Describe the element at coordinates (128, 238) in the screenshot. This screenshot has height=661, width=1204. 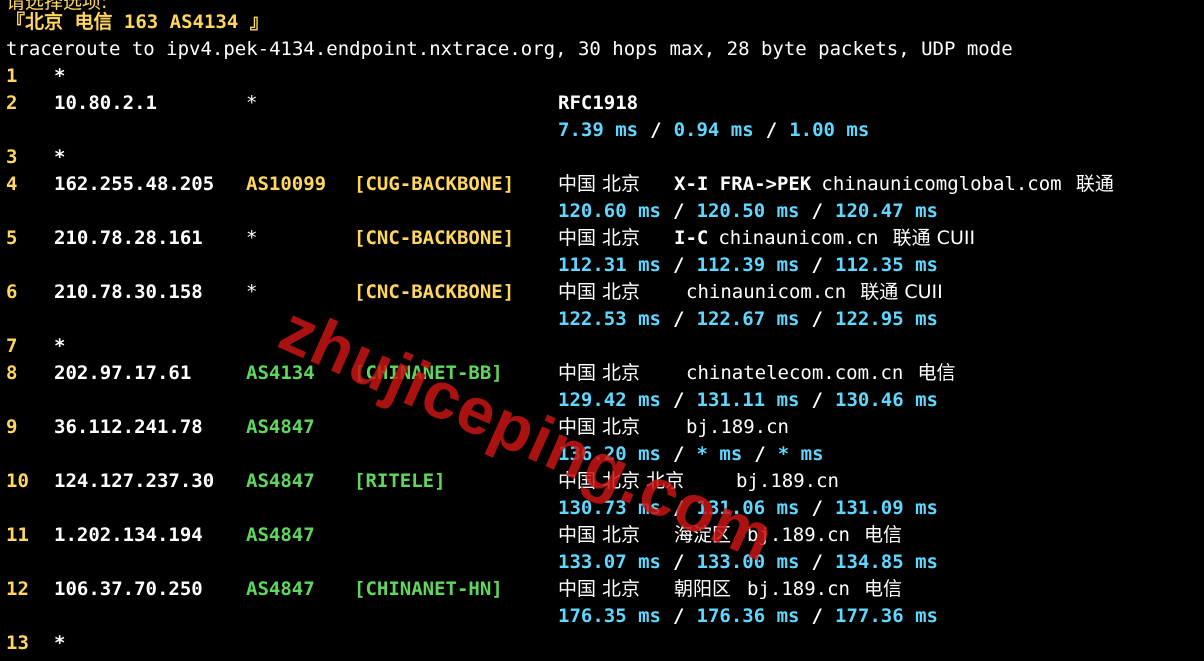
I see `hop-ip: 210.78.28.161` at that location.